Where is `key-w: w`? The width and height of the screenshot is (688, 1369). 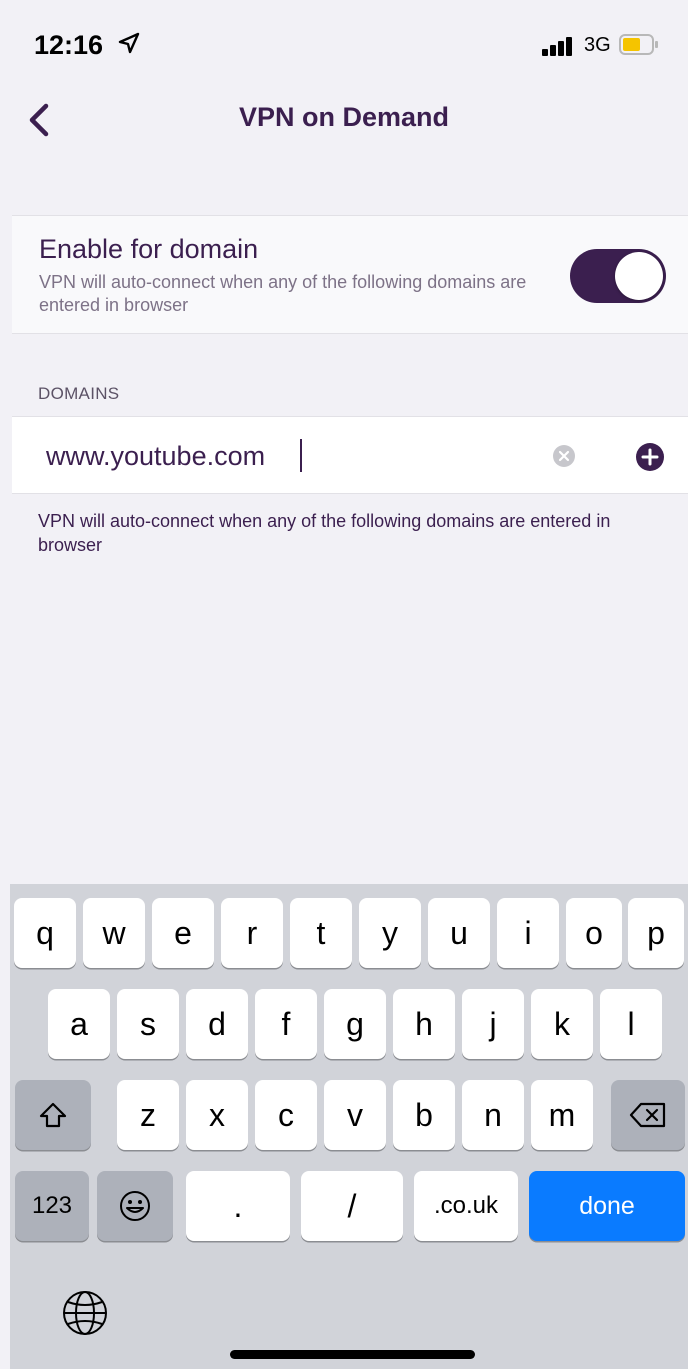 key-w: w is located at coordinates (114, 933).